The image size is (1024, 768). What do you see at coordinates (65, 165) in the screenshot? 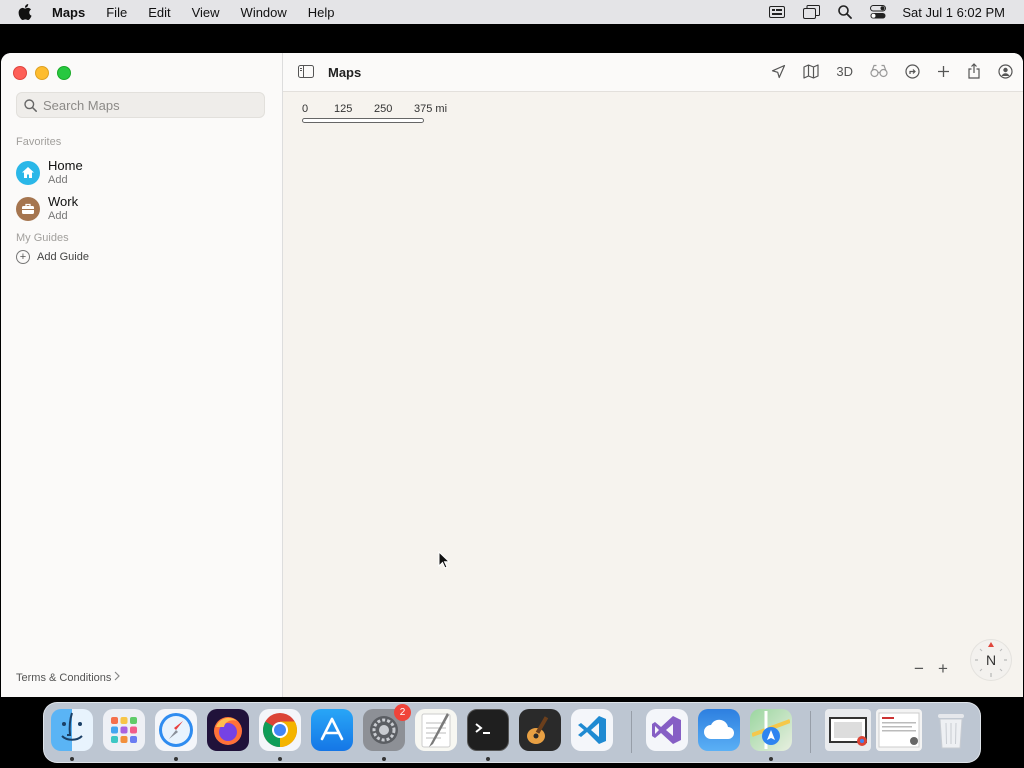
I see `favorite-title: Home` at bounding box center [65, 165].